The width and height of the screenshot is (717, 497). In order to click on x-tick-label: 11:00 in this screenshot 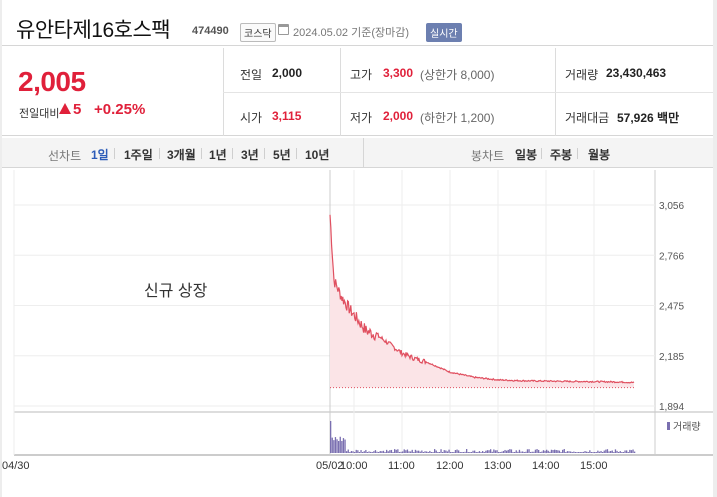, I will do `click(401, 465)`.